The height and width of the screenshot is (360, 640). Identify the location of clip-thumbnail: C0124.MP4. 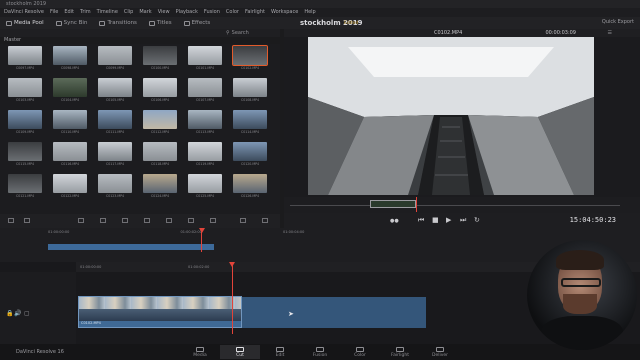
(160, 187).